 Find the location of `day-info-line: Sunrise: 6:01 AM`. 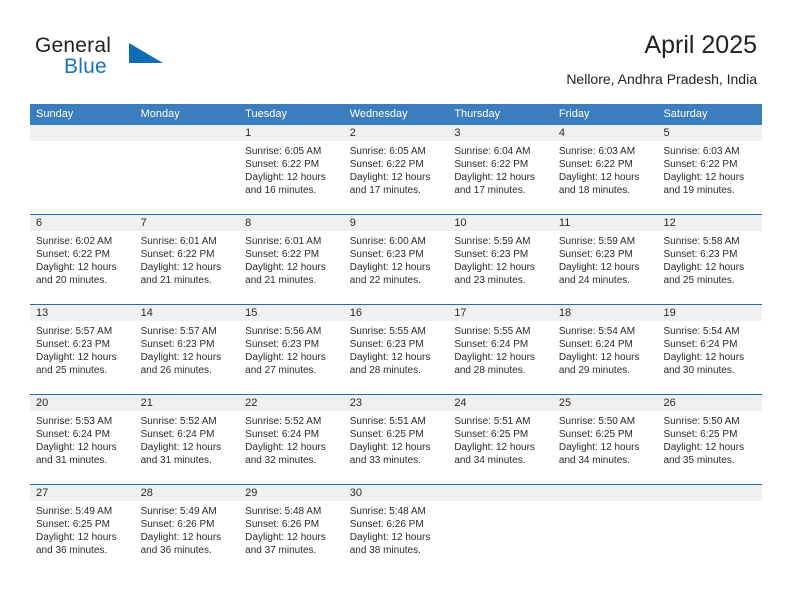

day-info-line: Sunrise: 6:01 AM is located at coordinates (178, 241).